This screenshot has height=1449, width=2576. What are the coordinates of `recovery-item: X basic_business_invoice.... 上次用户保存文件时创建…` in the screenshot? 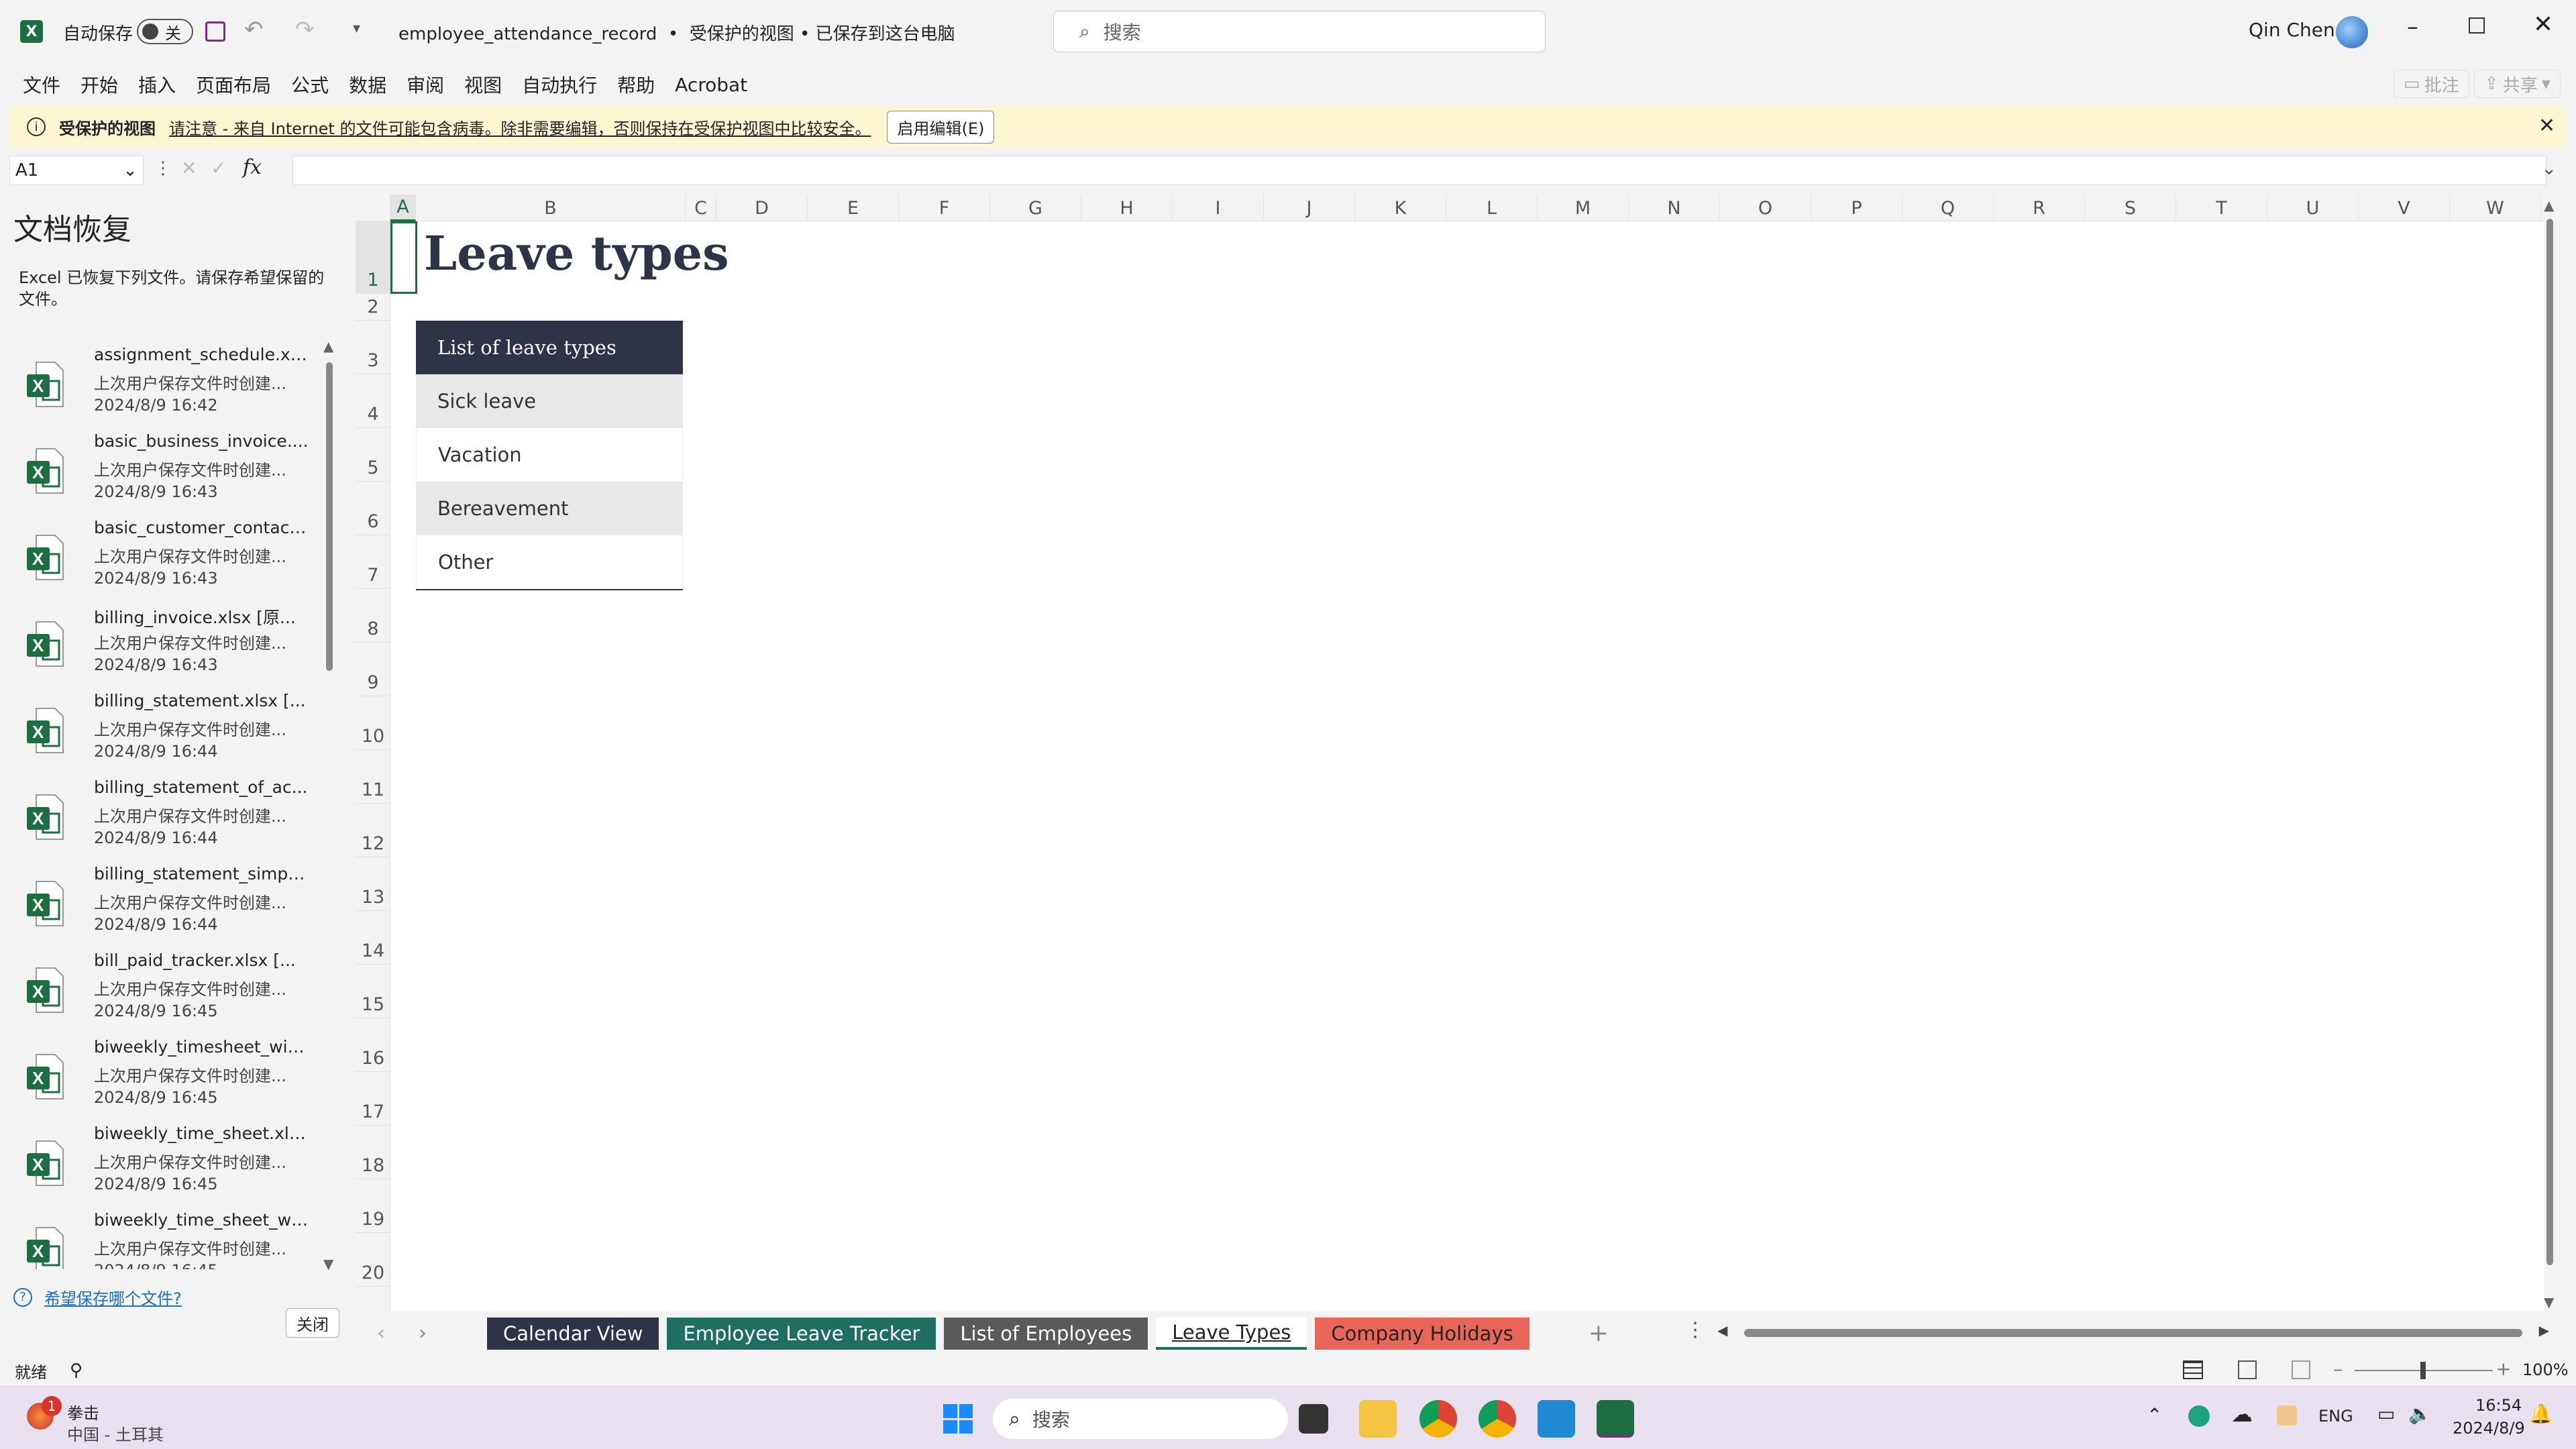 It's located at (167, 472).